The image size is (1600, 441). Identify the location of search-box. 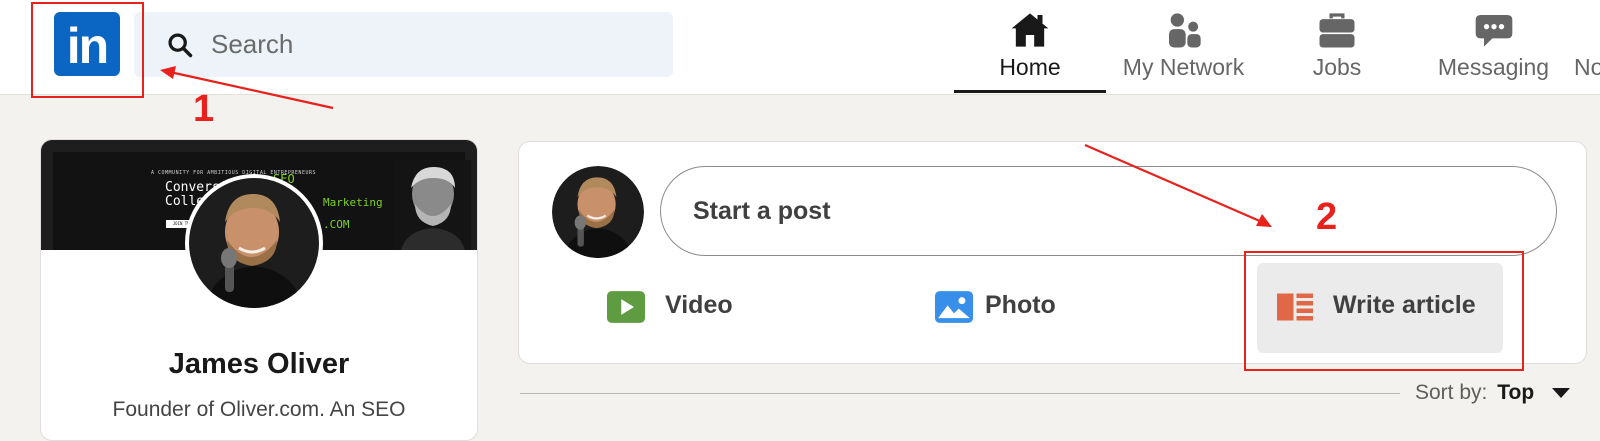
(403, 44).